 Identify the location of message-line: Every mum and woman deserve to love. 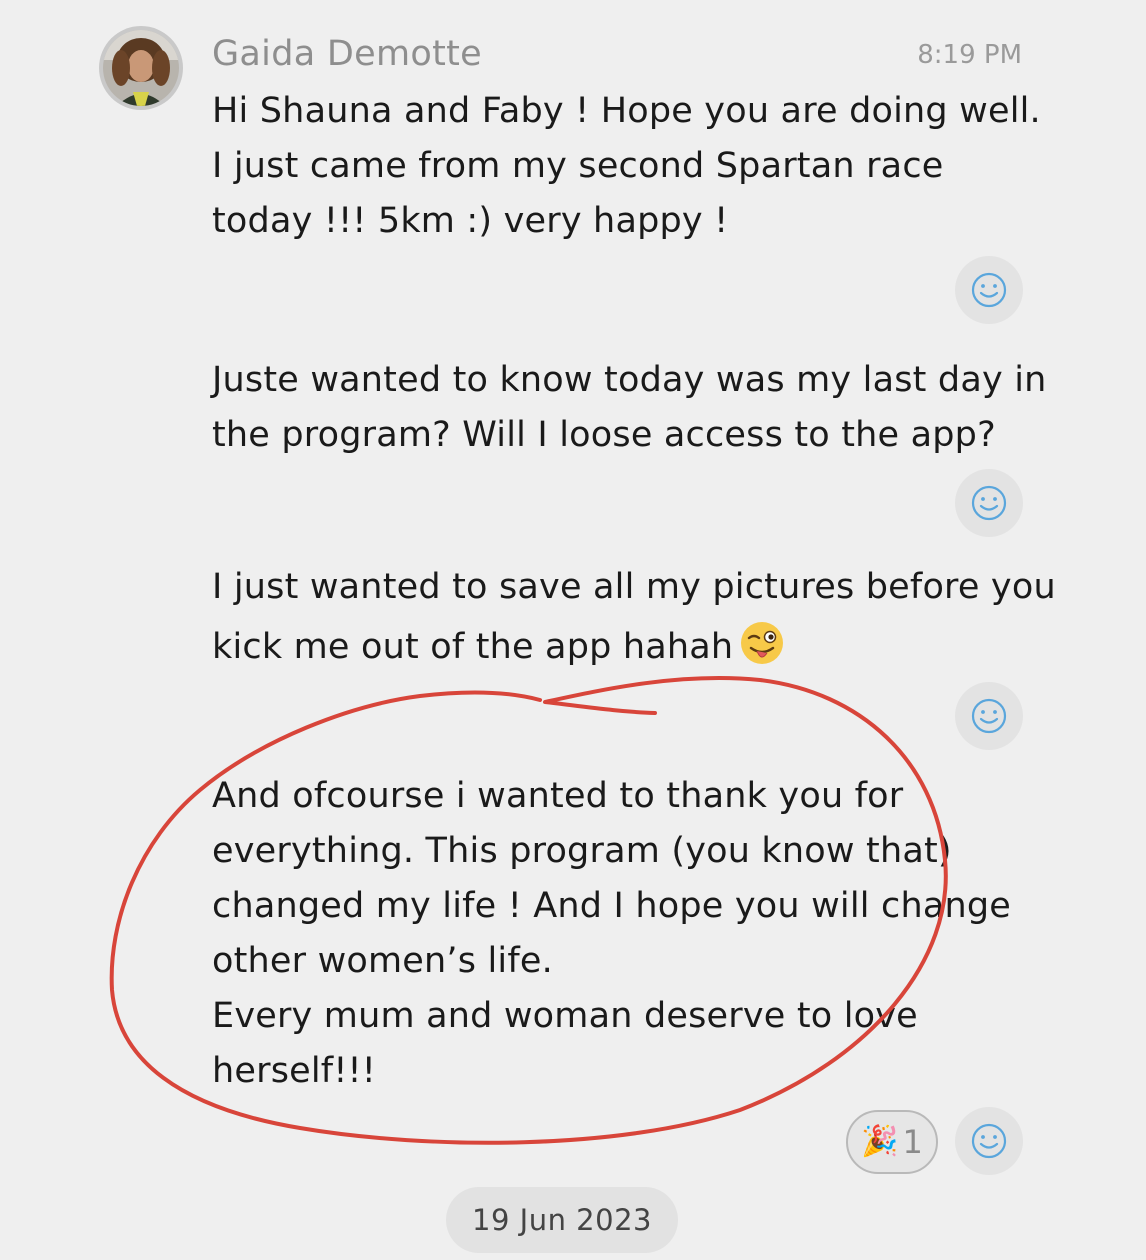
(565, 1016).